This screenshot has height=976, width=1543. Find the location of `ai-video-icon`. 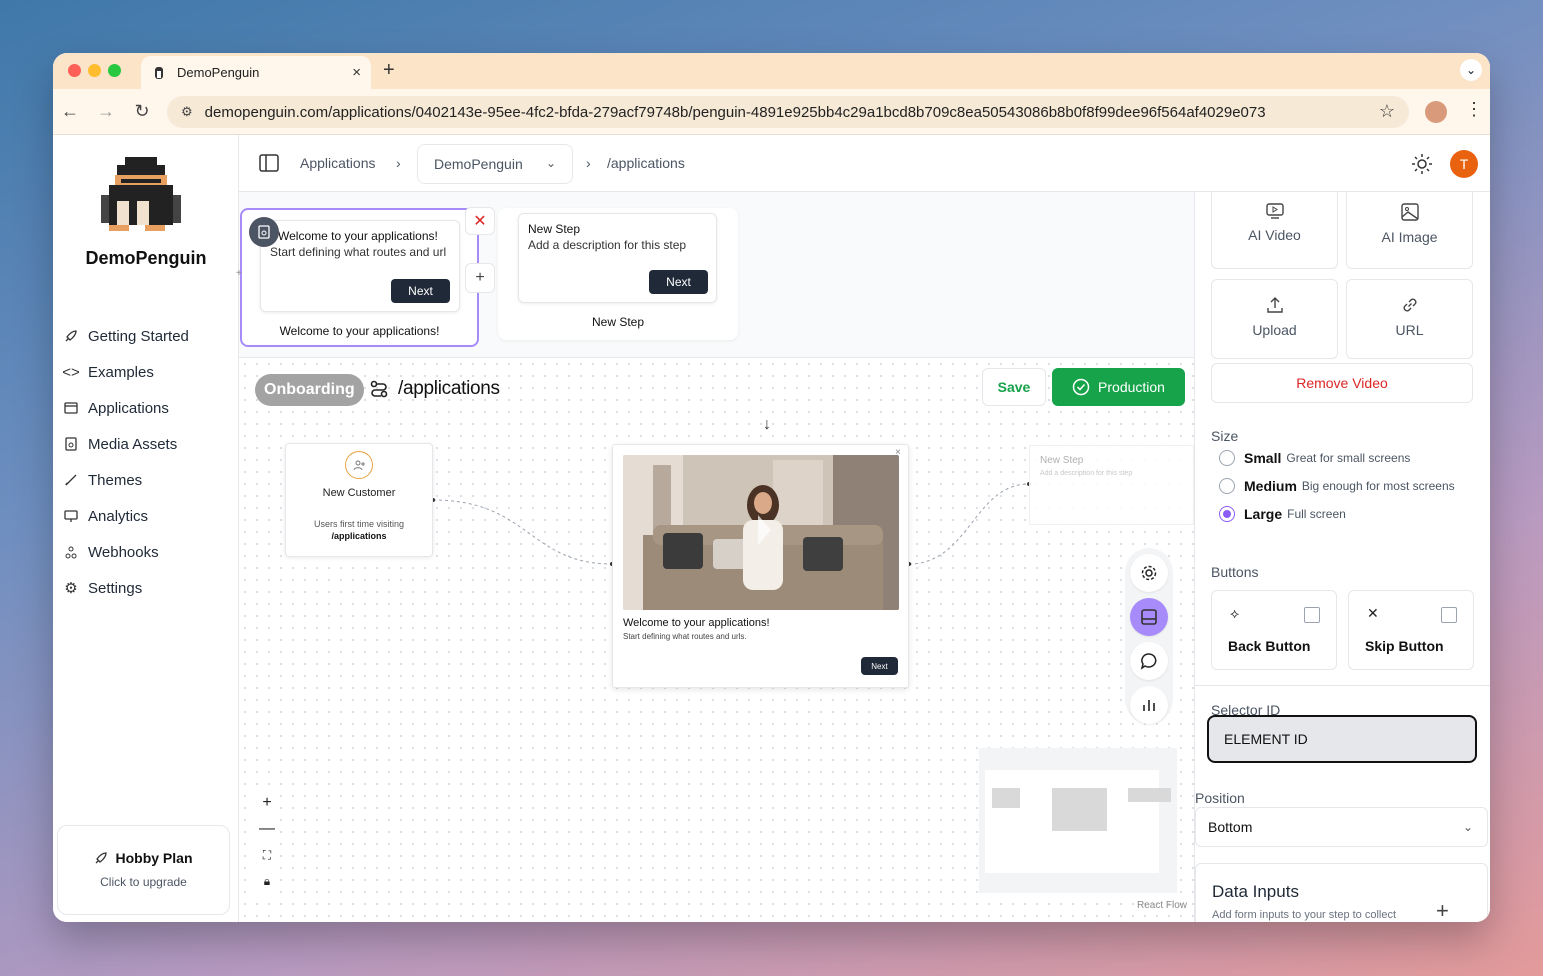

ai-video-icon is located at coordinates (1274, 211).